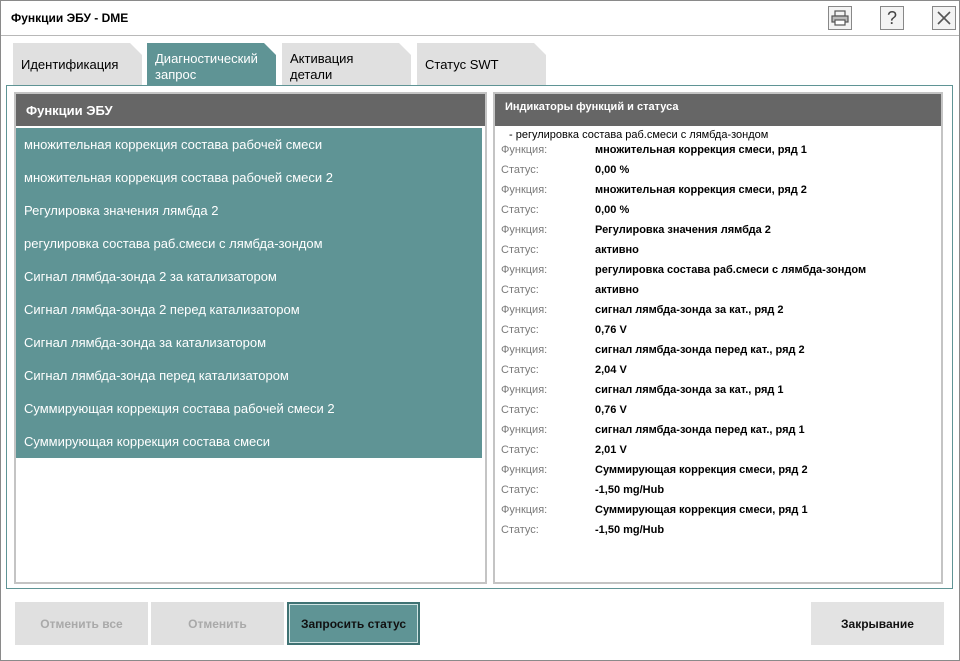 The image size is (960, 661). Describe the element at coordinates (700, 430) in the screenshot. I see `indicator-value: сигнал лямбда-зонда перед кат., ряд 1` at that location.